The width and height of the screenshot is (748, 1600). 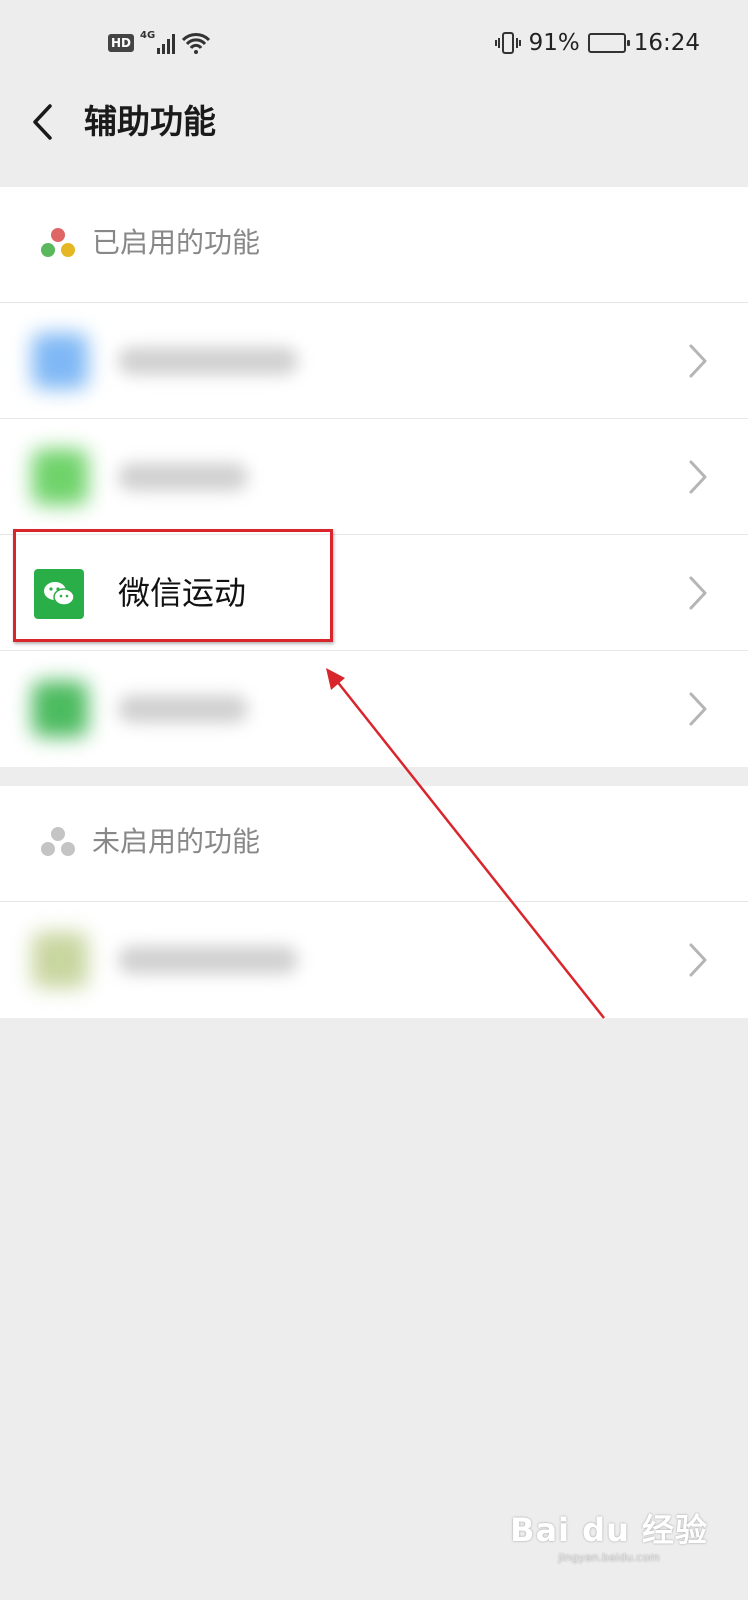 I want to click on annotation-highlight-box, so click(x=173, y=585).